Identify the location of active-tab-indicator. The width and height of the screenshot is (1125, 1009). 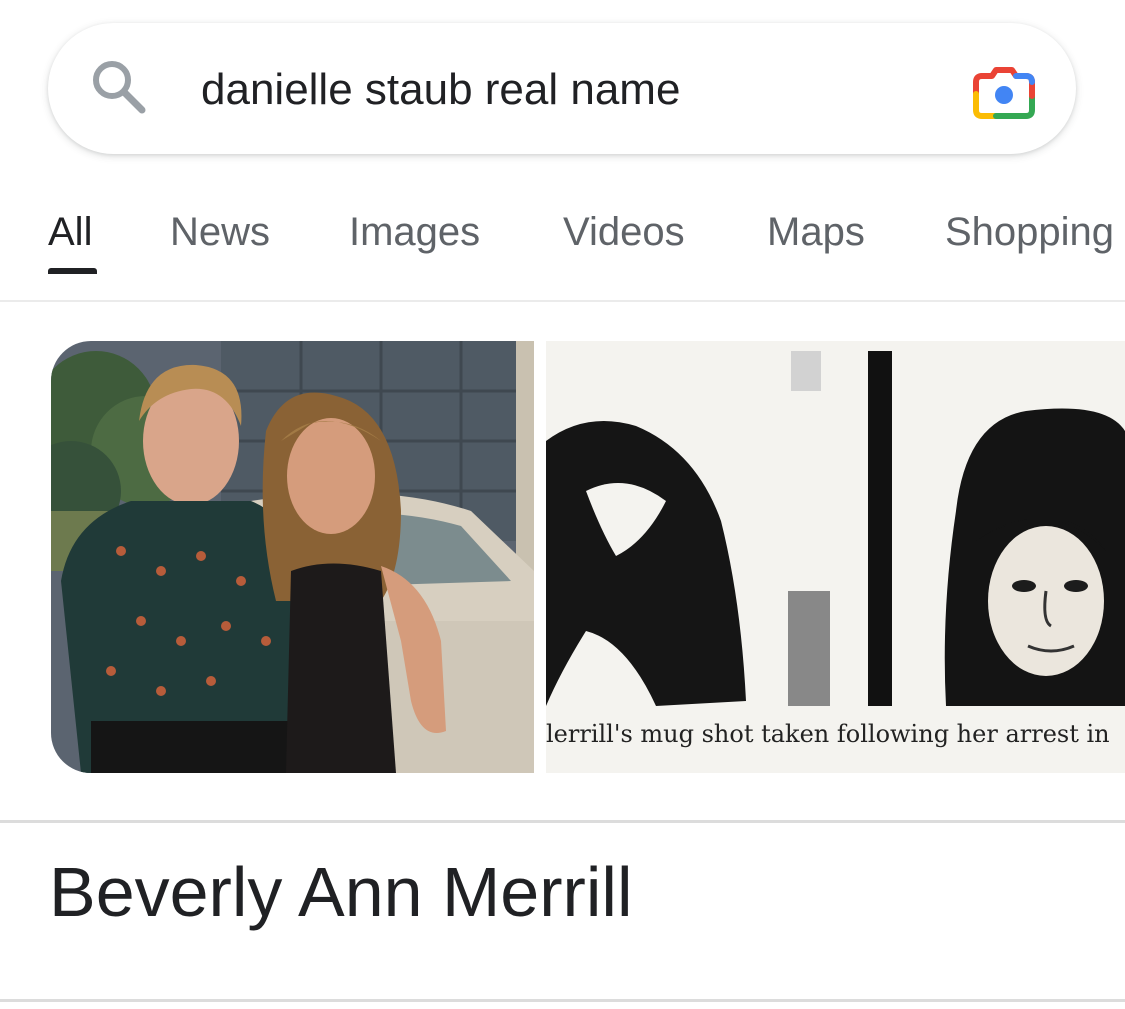
(72, 271).